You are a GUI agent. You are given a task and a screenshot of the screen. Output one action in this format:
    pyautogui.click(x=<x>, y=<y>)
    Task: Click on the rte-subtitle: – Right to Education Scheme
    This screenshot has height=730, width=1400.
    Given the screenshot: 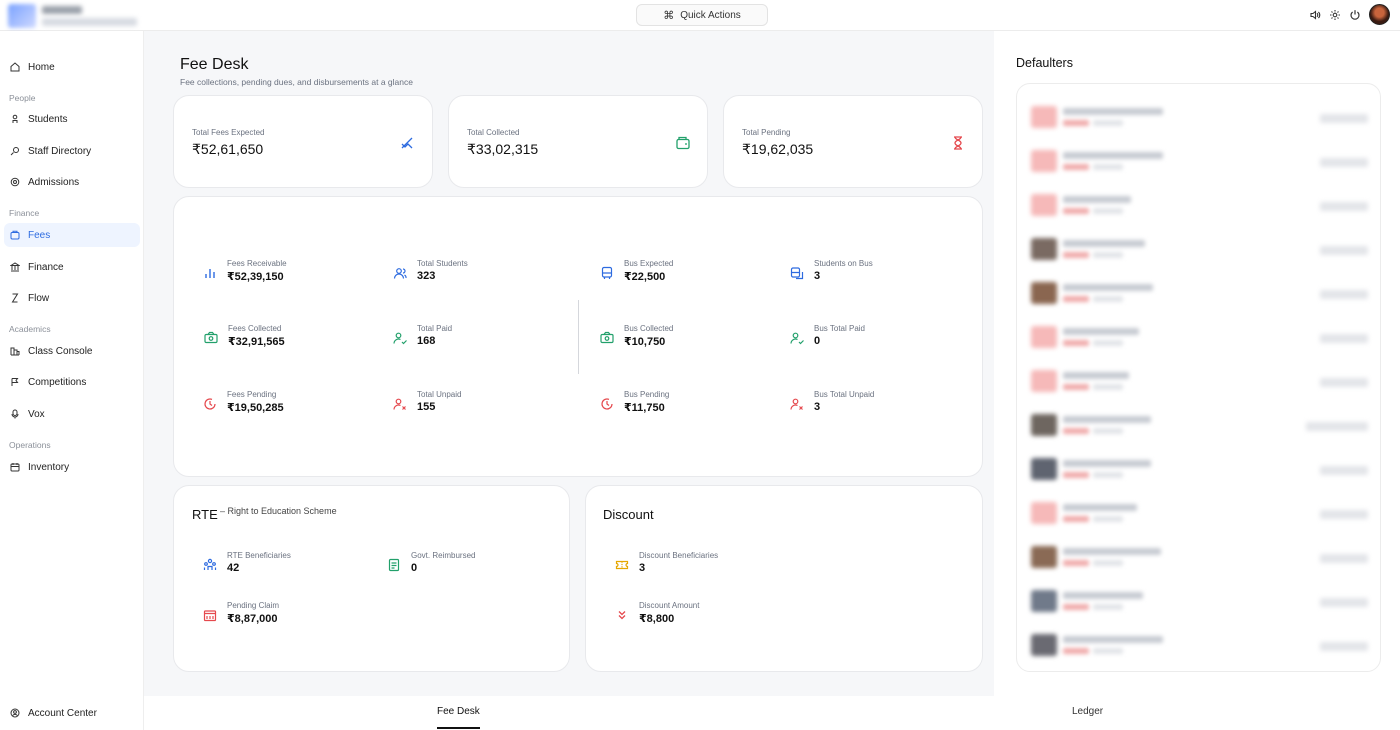 What is the action you would take?
    pyautogui.click(x=278, y=511)
    